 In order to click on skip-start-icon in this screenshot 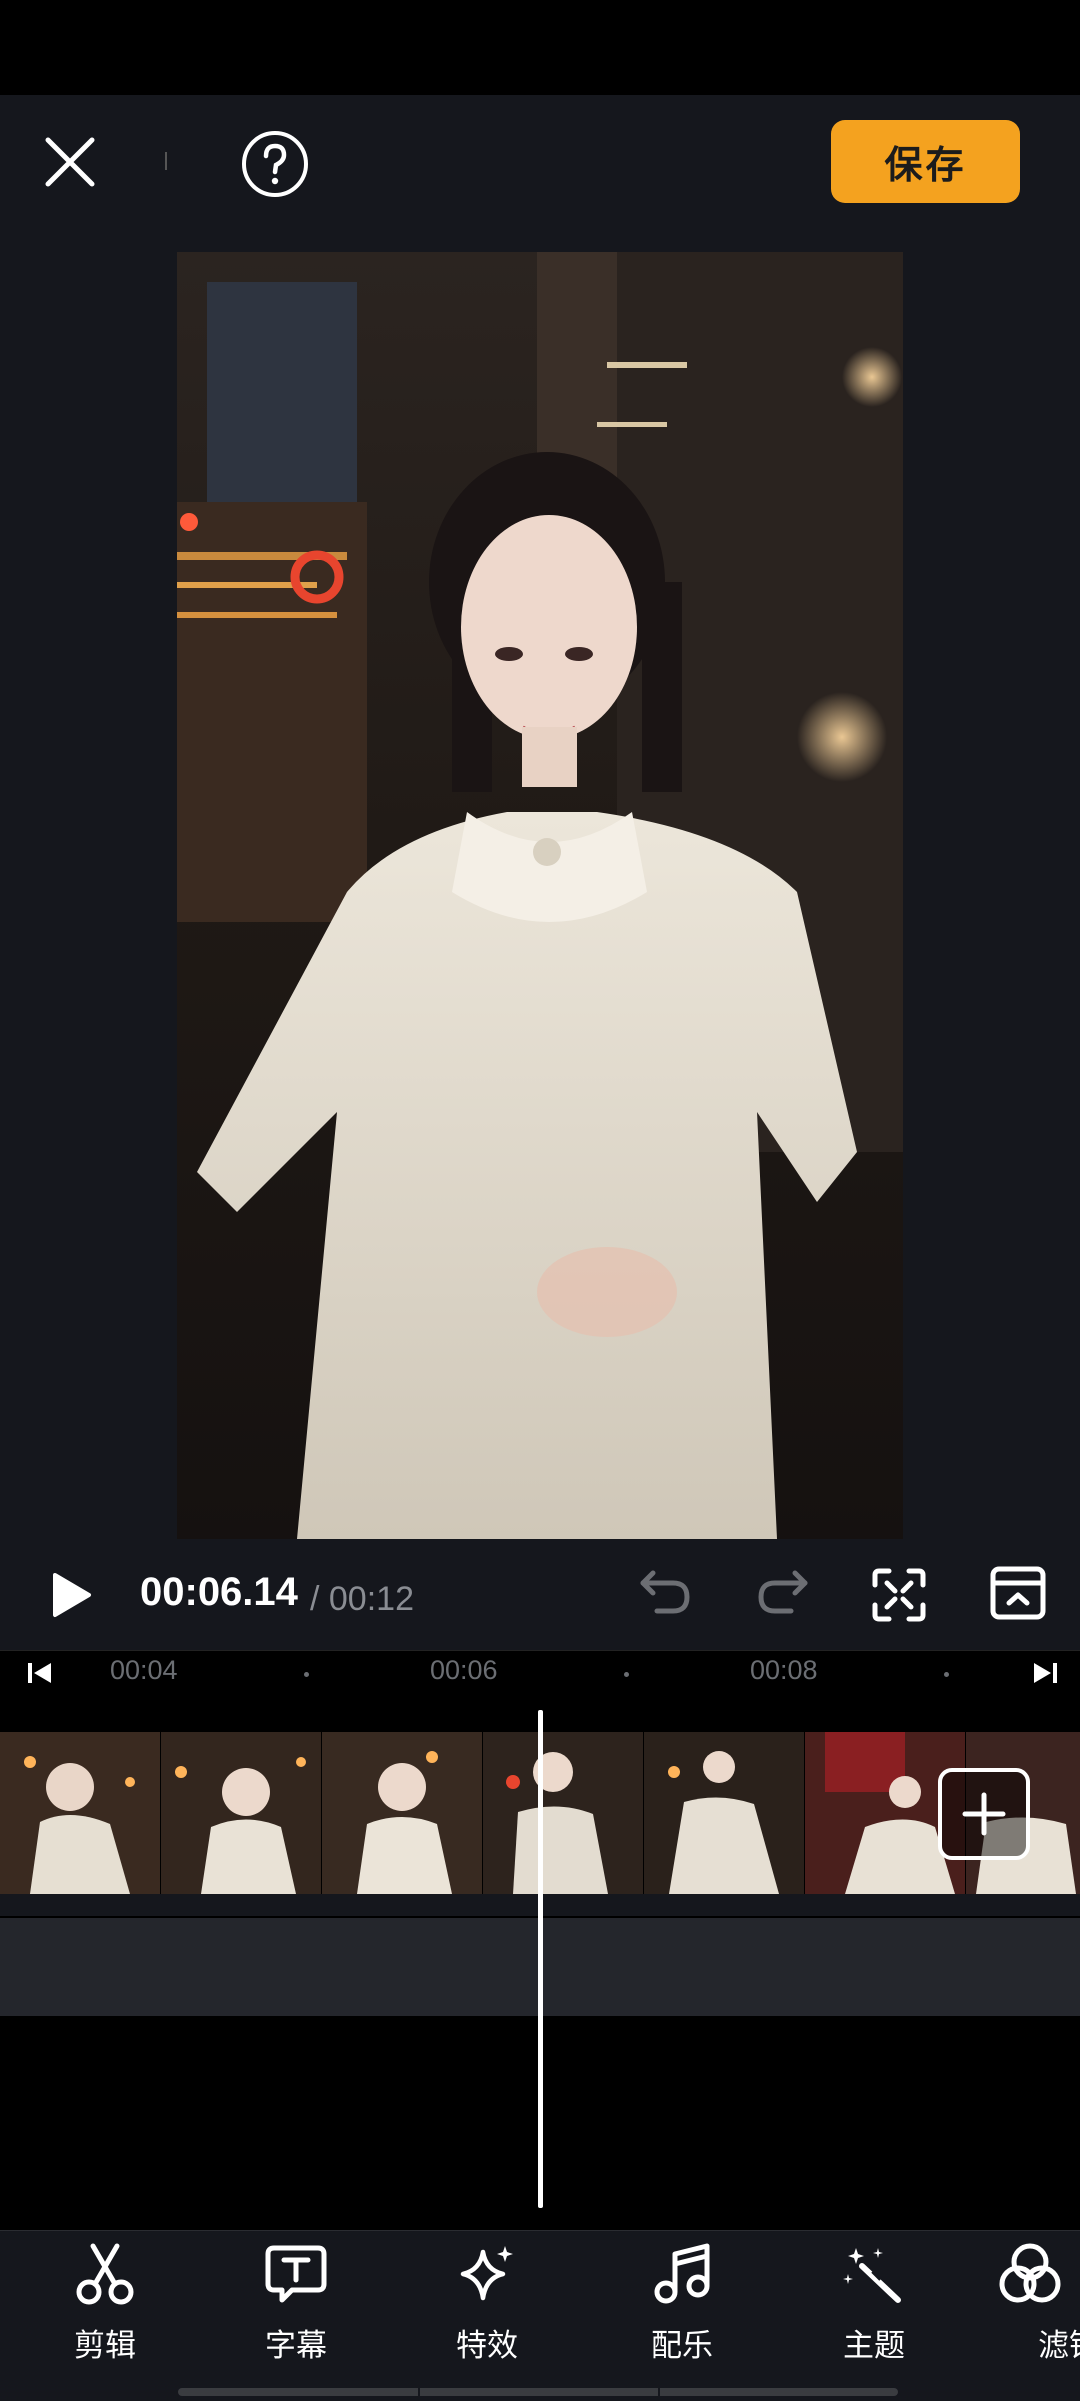, I will do `click(39, 1673)`.